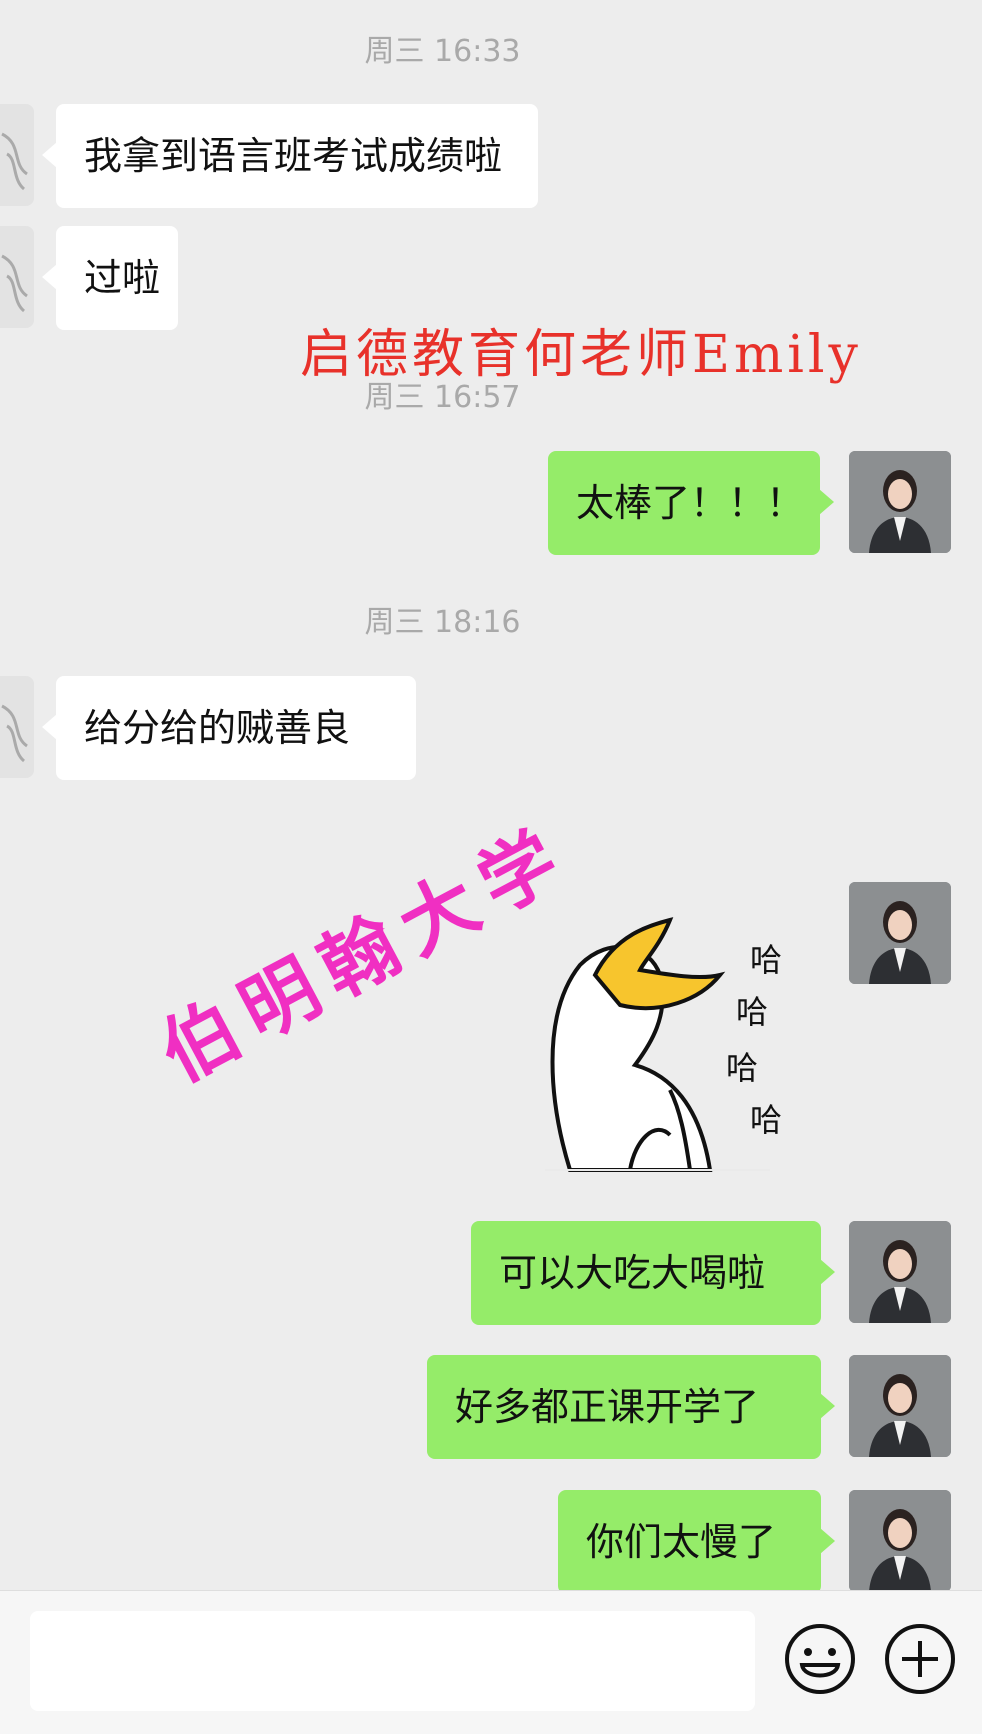 This screenshot has width=982, height=1734. I want to click on message-bubble-outgoing: 你们太慢了, so click(696, 1540).